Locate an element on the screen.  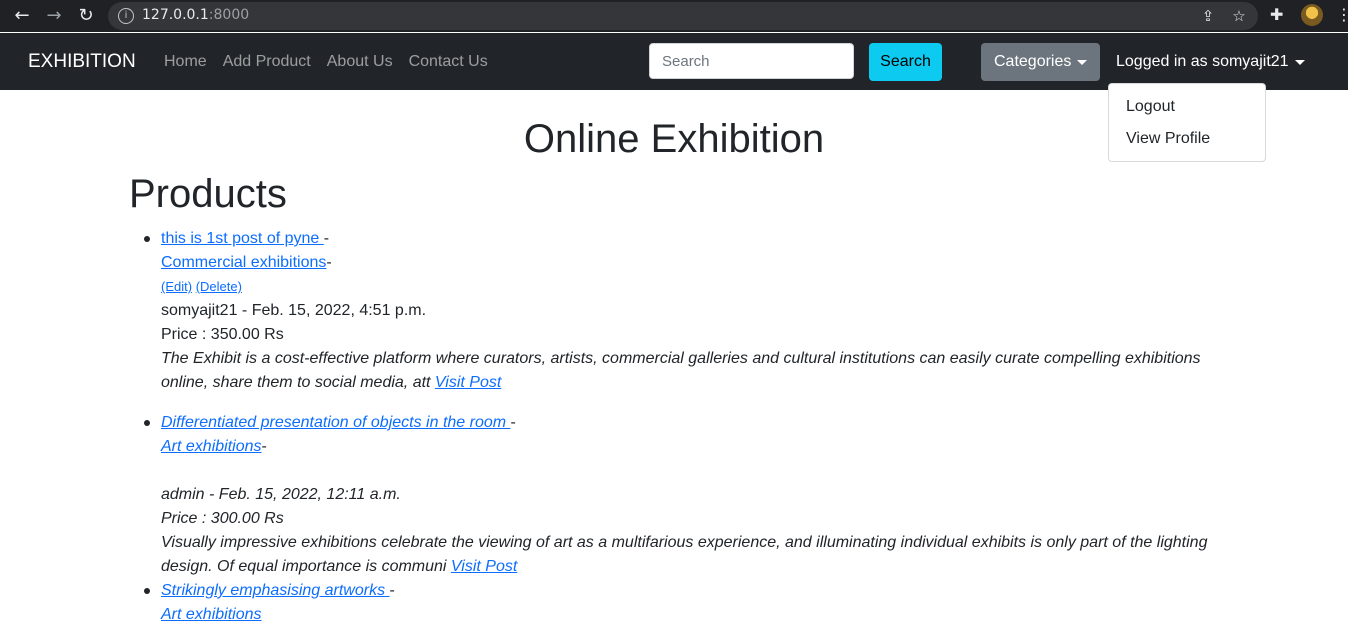
product-meta: admin - Feb. 15, 2022, 12:11 a.m. is located at coordinates (281, 494).